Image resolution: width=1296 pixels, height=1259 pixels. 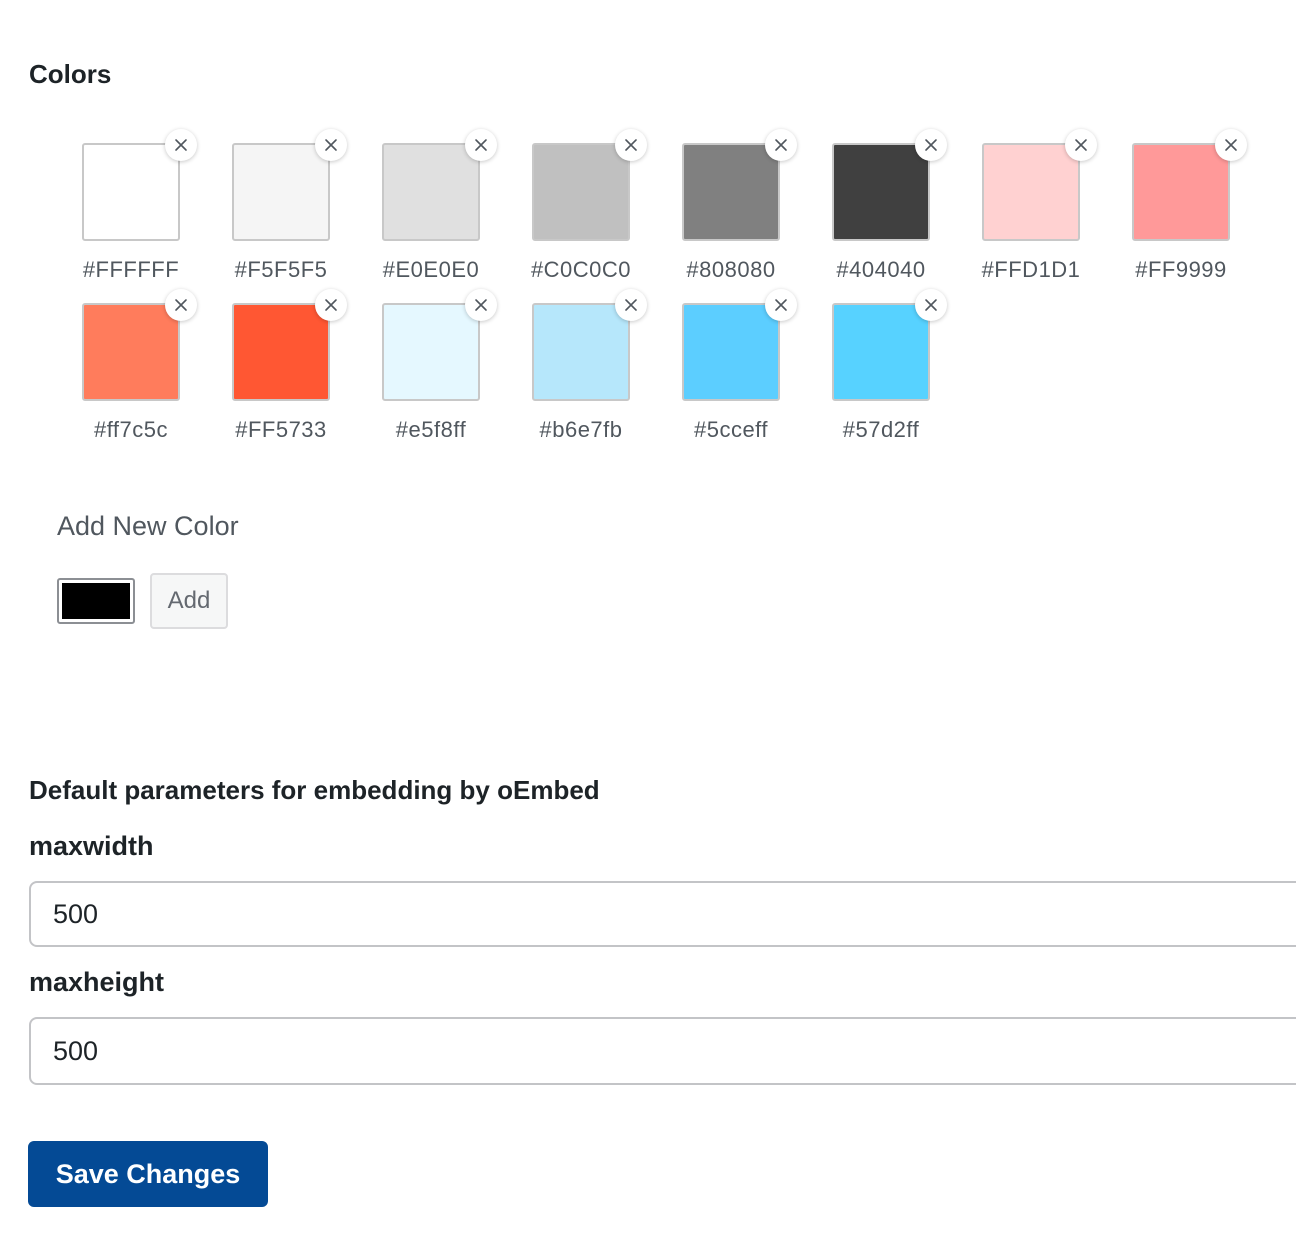 What do you see at coordinates (662, 914) in the screenshot?
I see `maxwidth-input` at bounding box center [662, 914].